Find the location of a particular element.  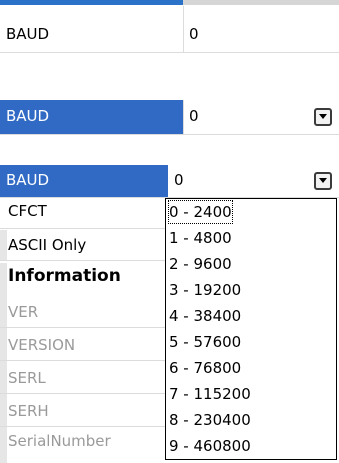

option-label: 0 - 2400 is located at coordinates (200, 212).